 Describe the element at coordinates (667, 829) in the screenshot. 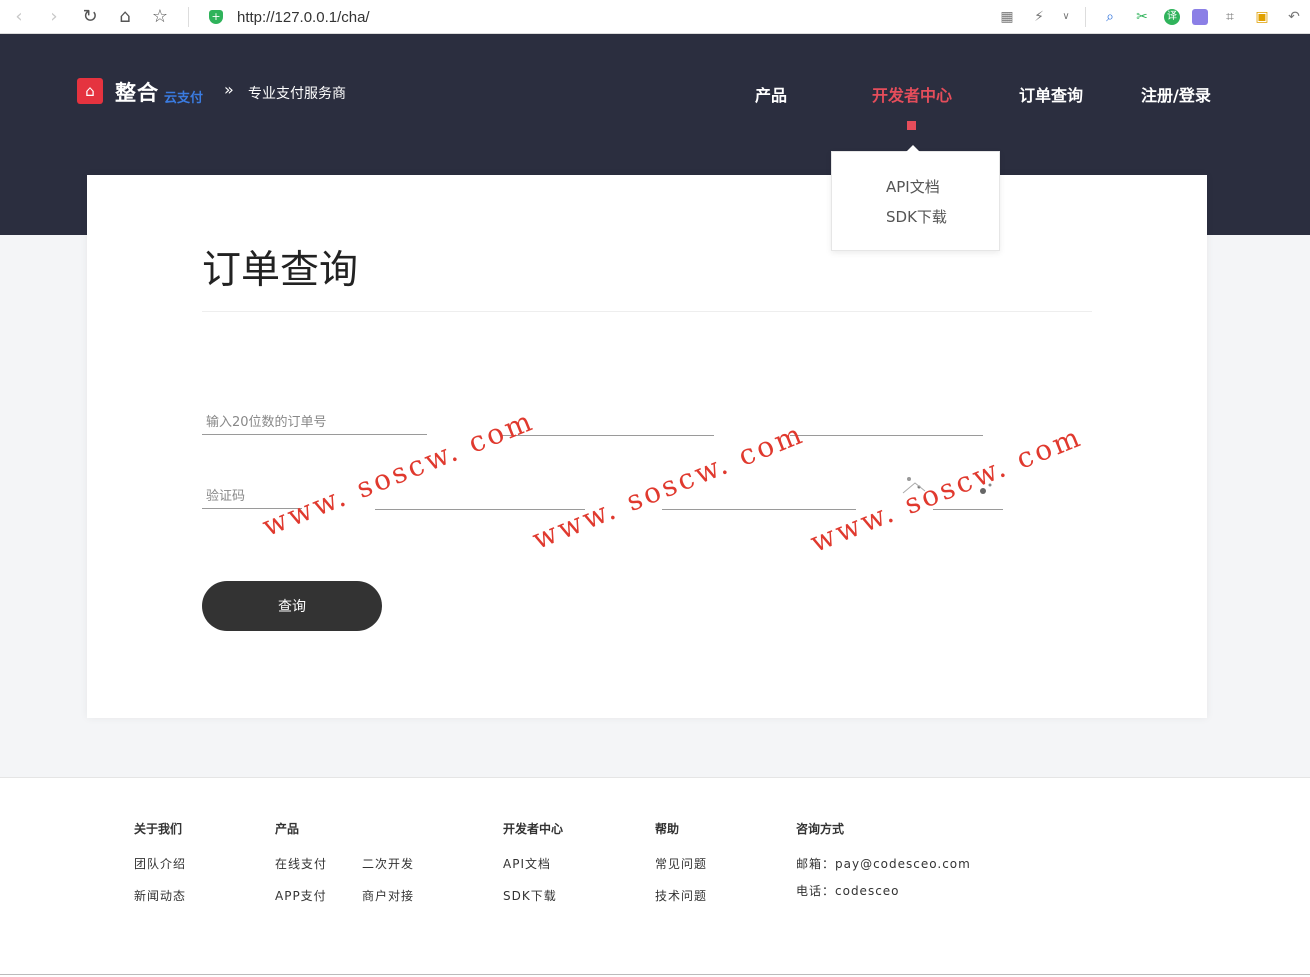

I see `footer-help-title: 帮助` at that location.